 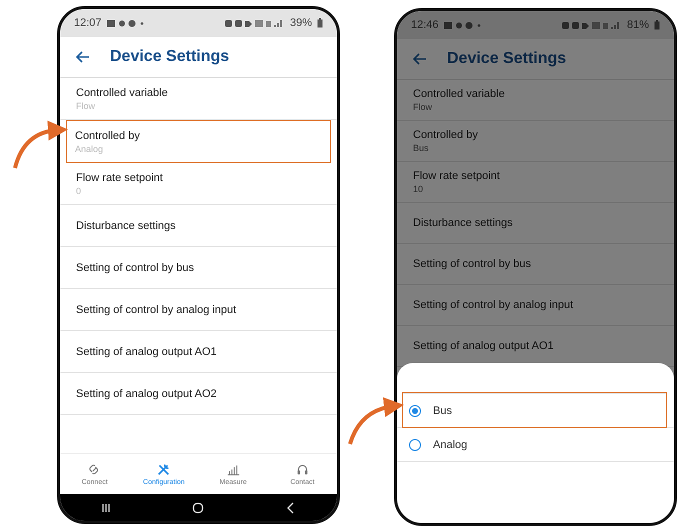 What do you see at coordinates (163, 469) in the screenshot?
I see `tools-icon` at bounding box center [163, 469].